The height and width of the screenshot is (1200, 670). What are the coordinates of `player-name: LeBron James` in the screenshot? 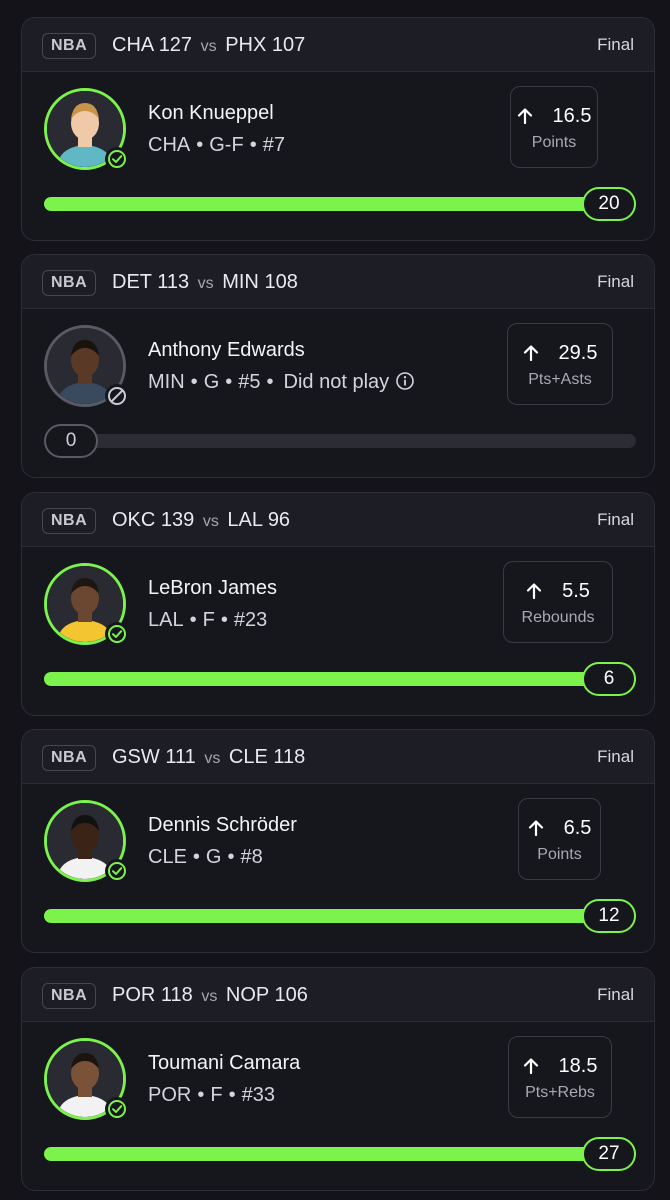 It's located at (212, 588).